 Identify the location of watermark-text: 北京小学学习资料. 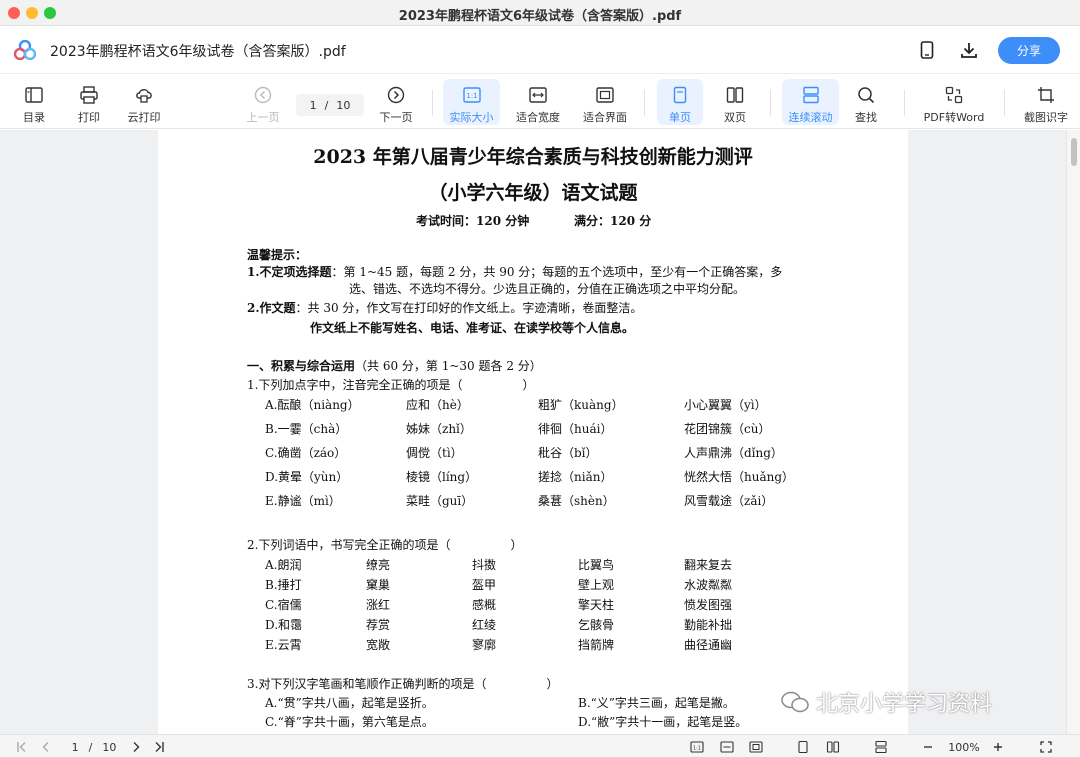
(904, 704).